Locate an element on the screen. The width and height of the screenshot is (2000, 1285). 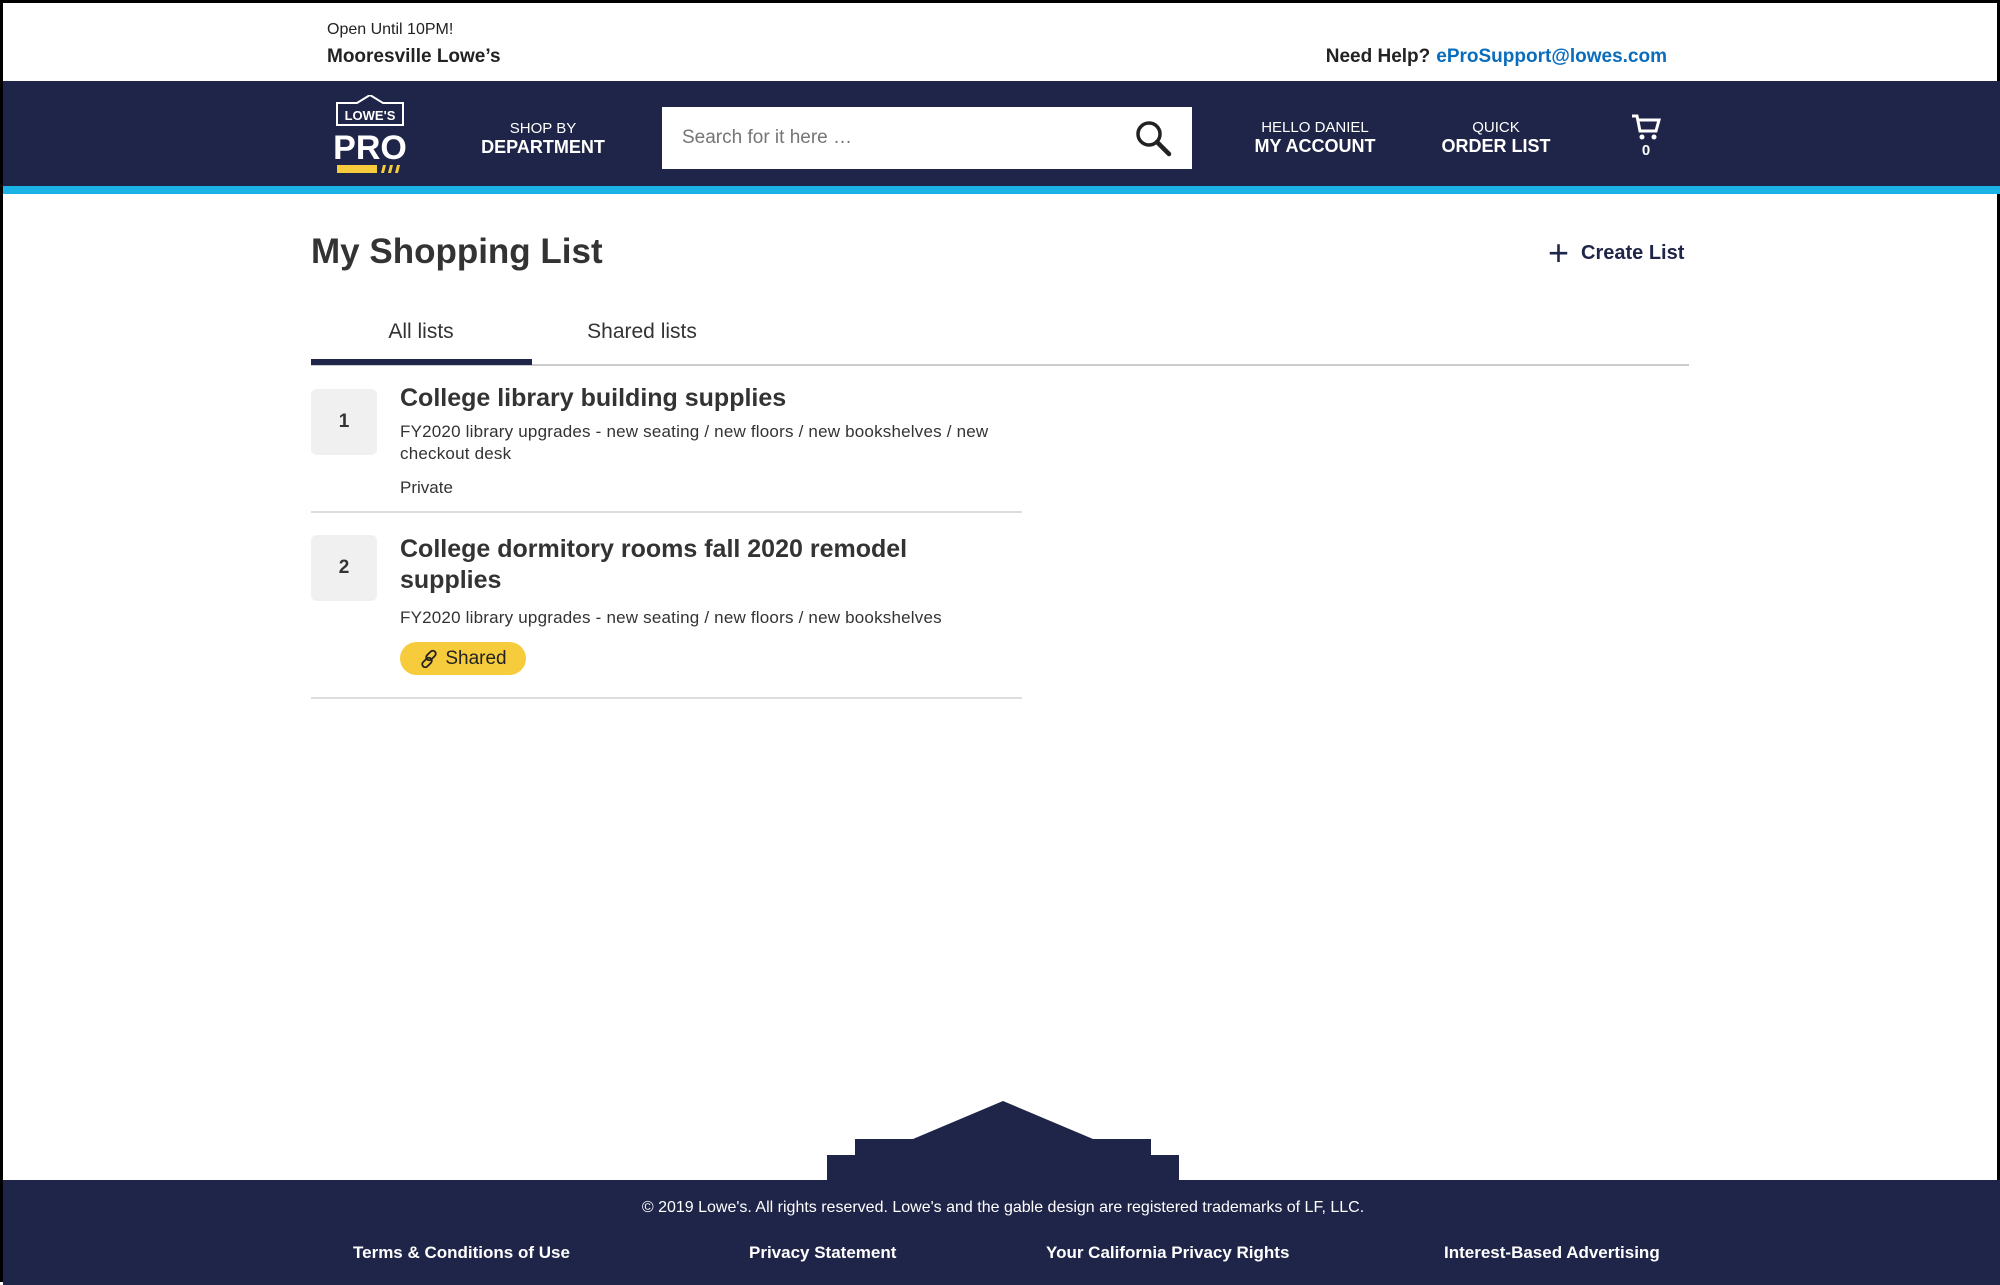
order-list-label: ORDER LIST is located at coordinates (1496, 146).